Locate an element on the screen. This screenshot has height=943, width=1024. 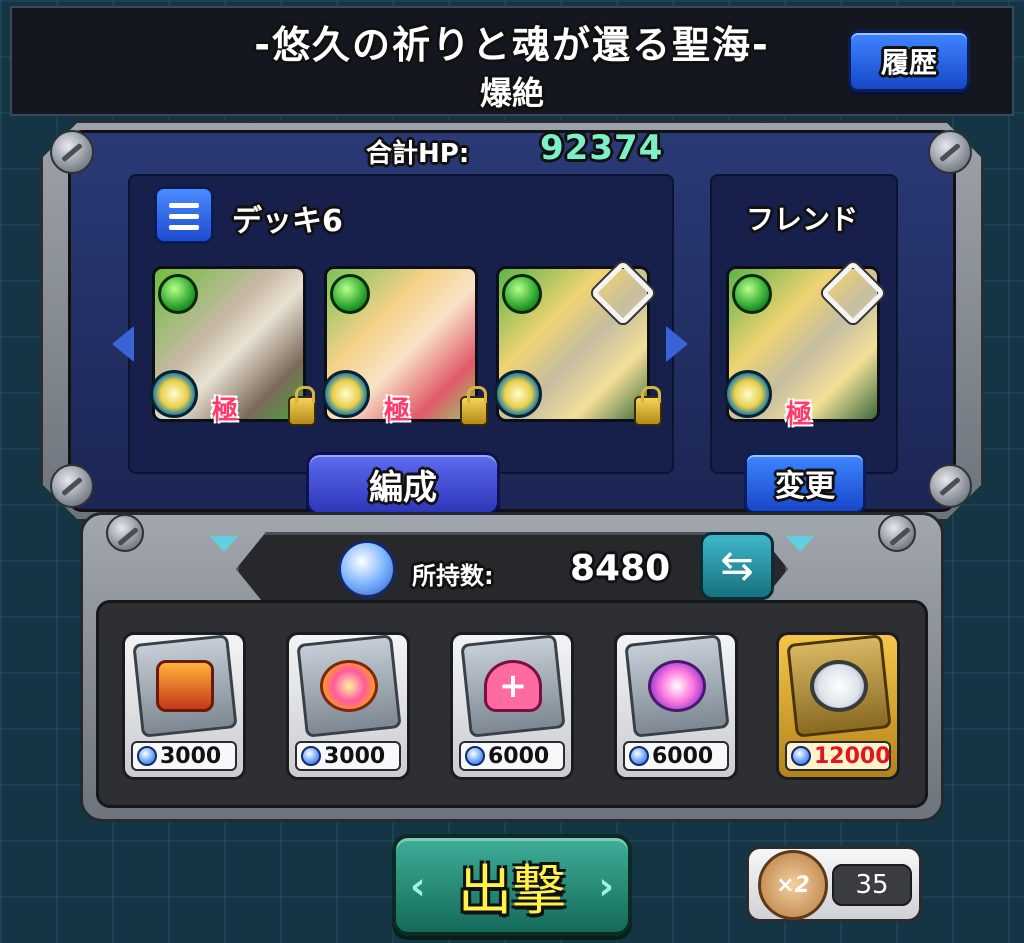
item-card-luck-orb: 3000 is located at coordinates (348, 706).